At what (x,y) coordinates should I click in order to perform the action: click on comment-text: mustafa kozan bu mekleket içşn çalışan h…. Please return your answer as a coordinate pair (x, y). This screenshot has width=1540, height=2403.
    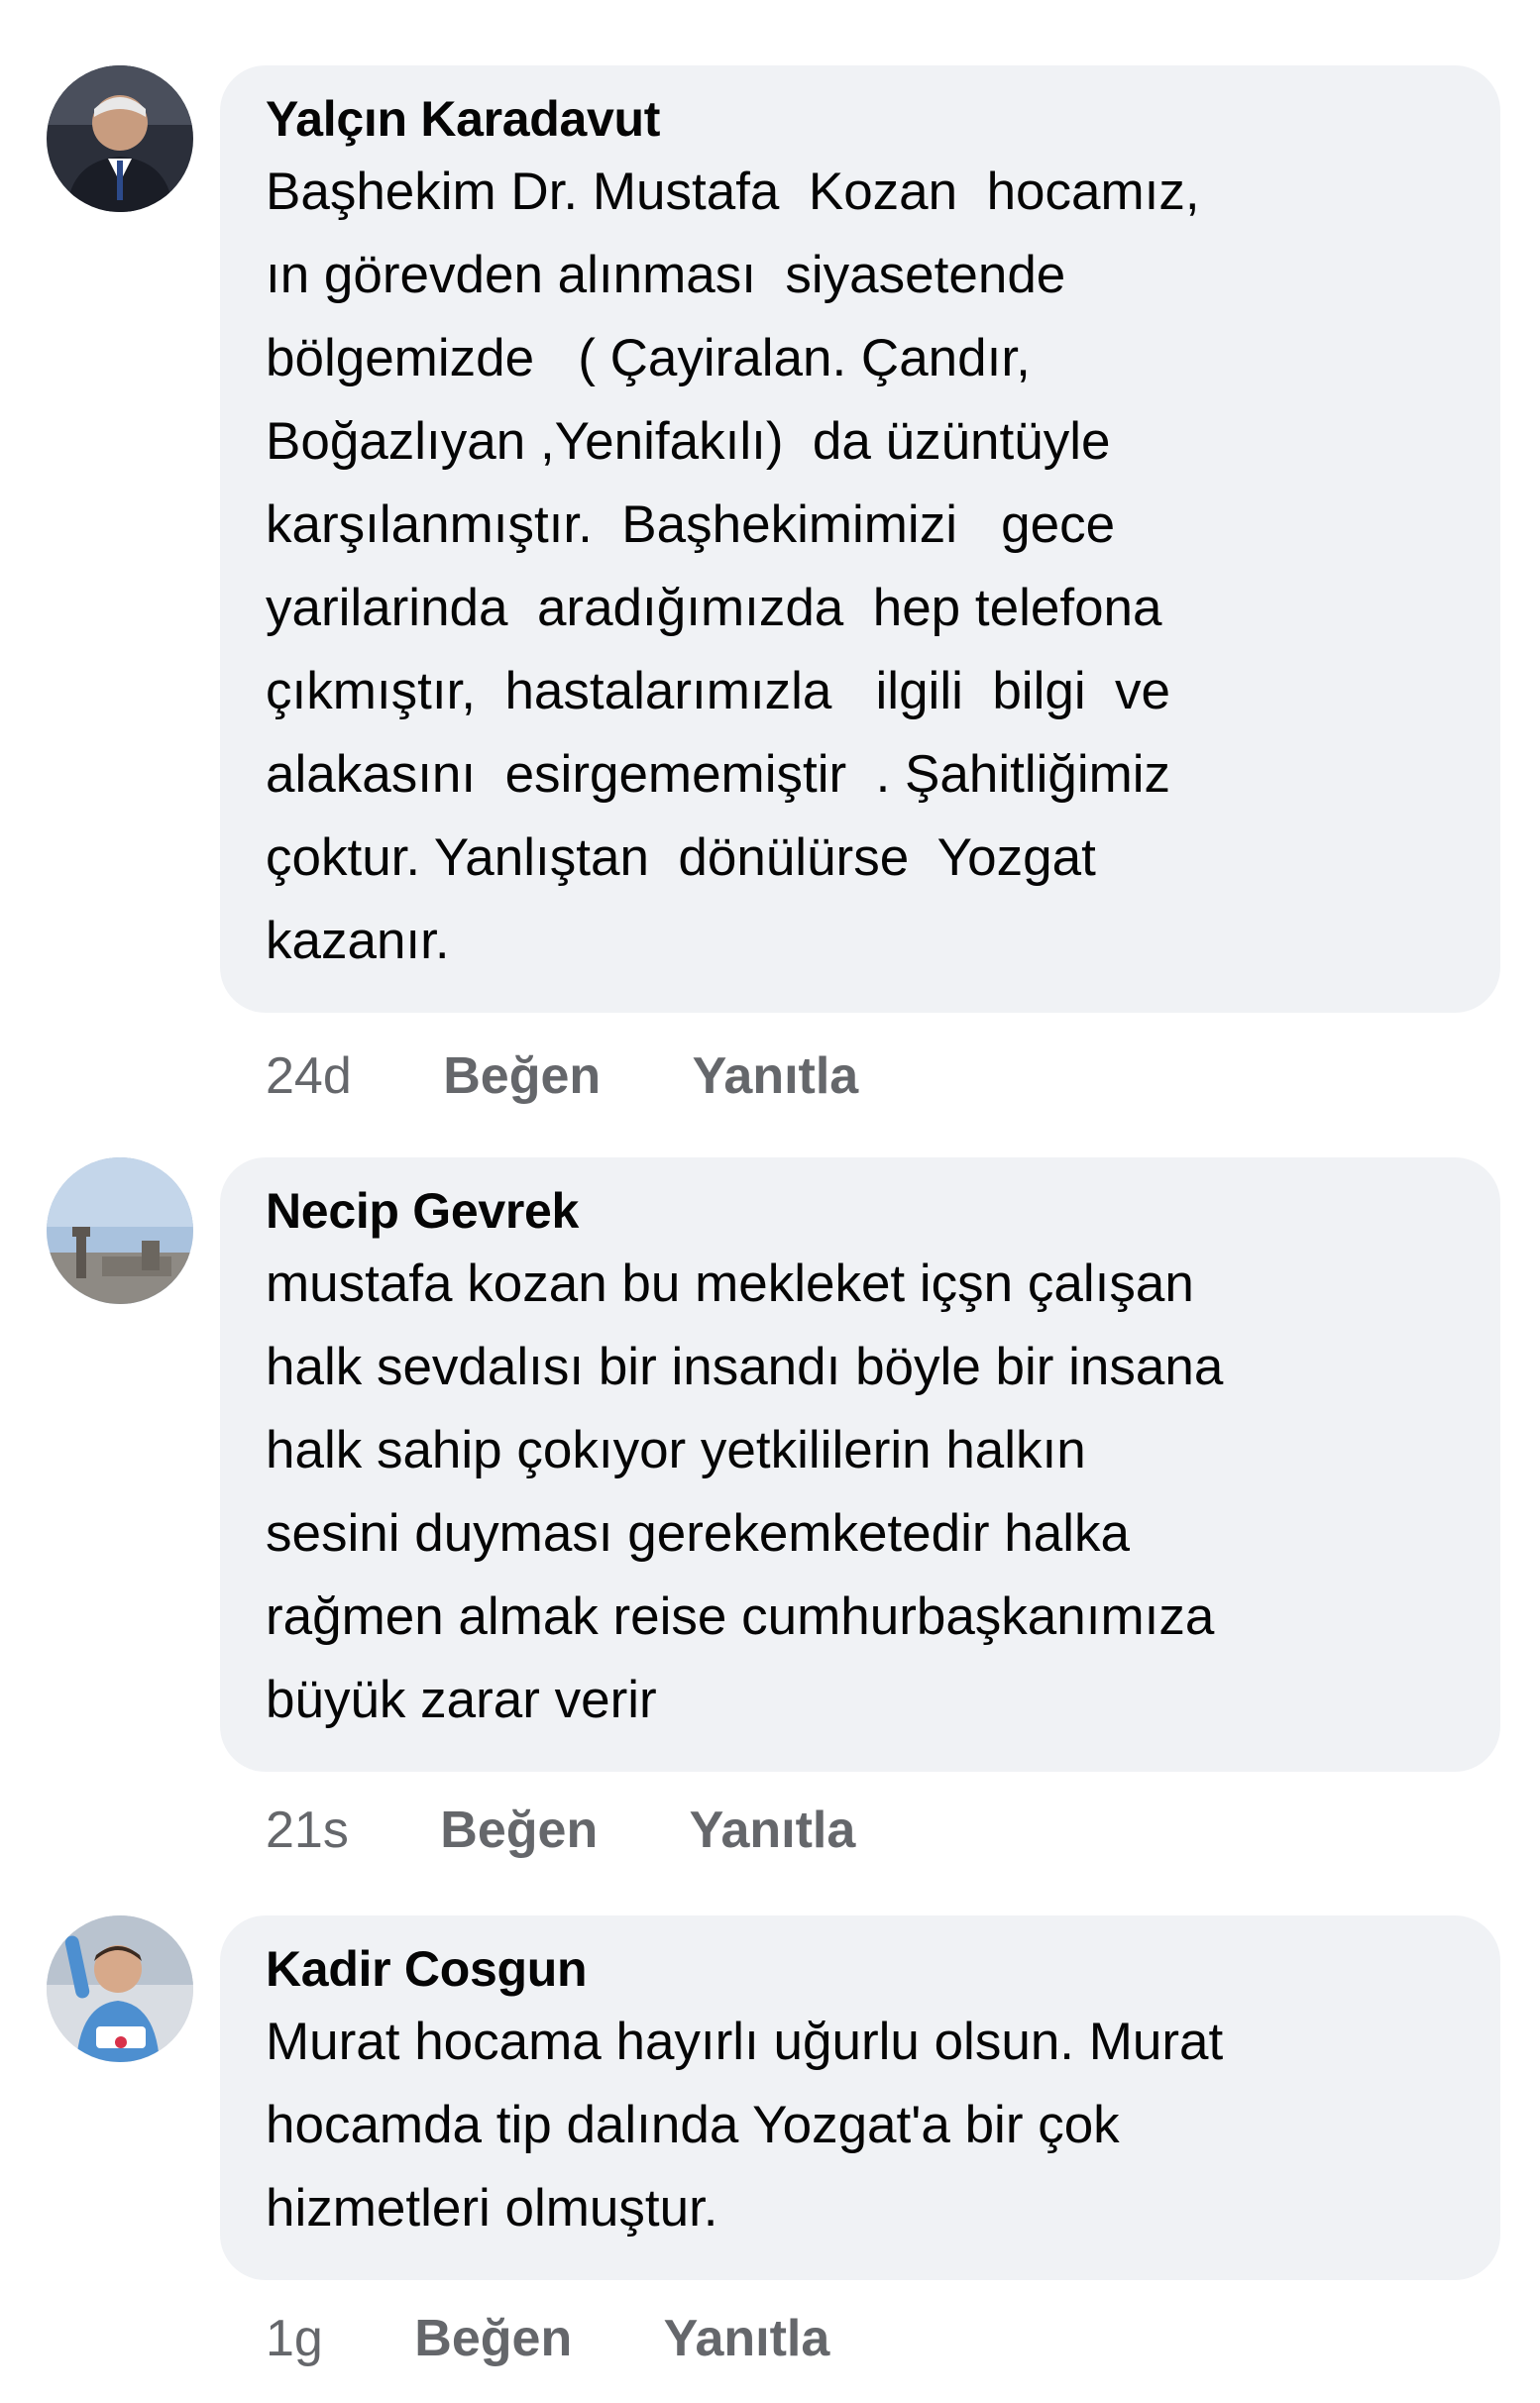
    Looking at the image, I should click on (745, 1492).